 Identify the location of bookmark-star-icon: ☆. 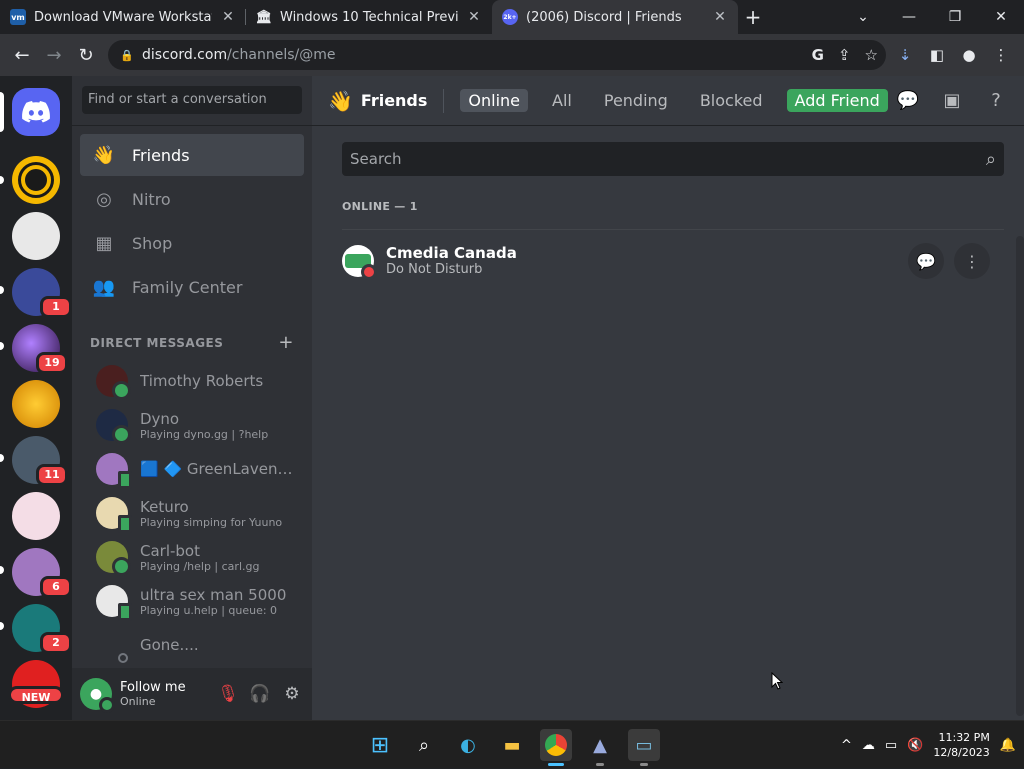
(871, 55).